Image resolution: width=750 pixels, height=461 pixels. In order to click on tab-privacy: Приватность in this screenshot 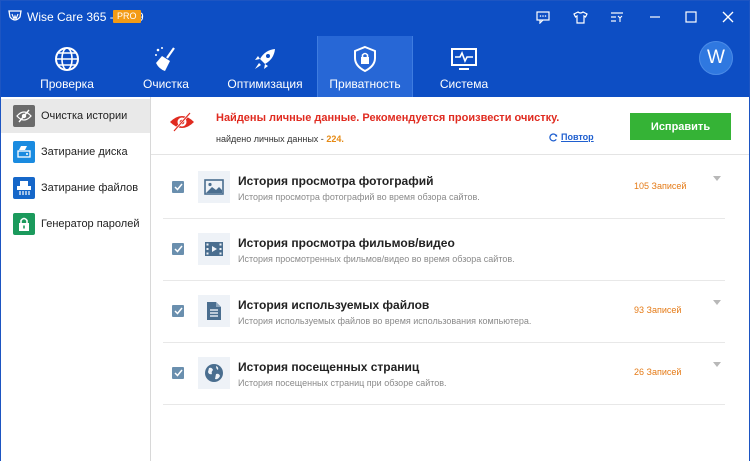, I will do `click(365, 66)`.